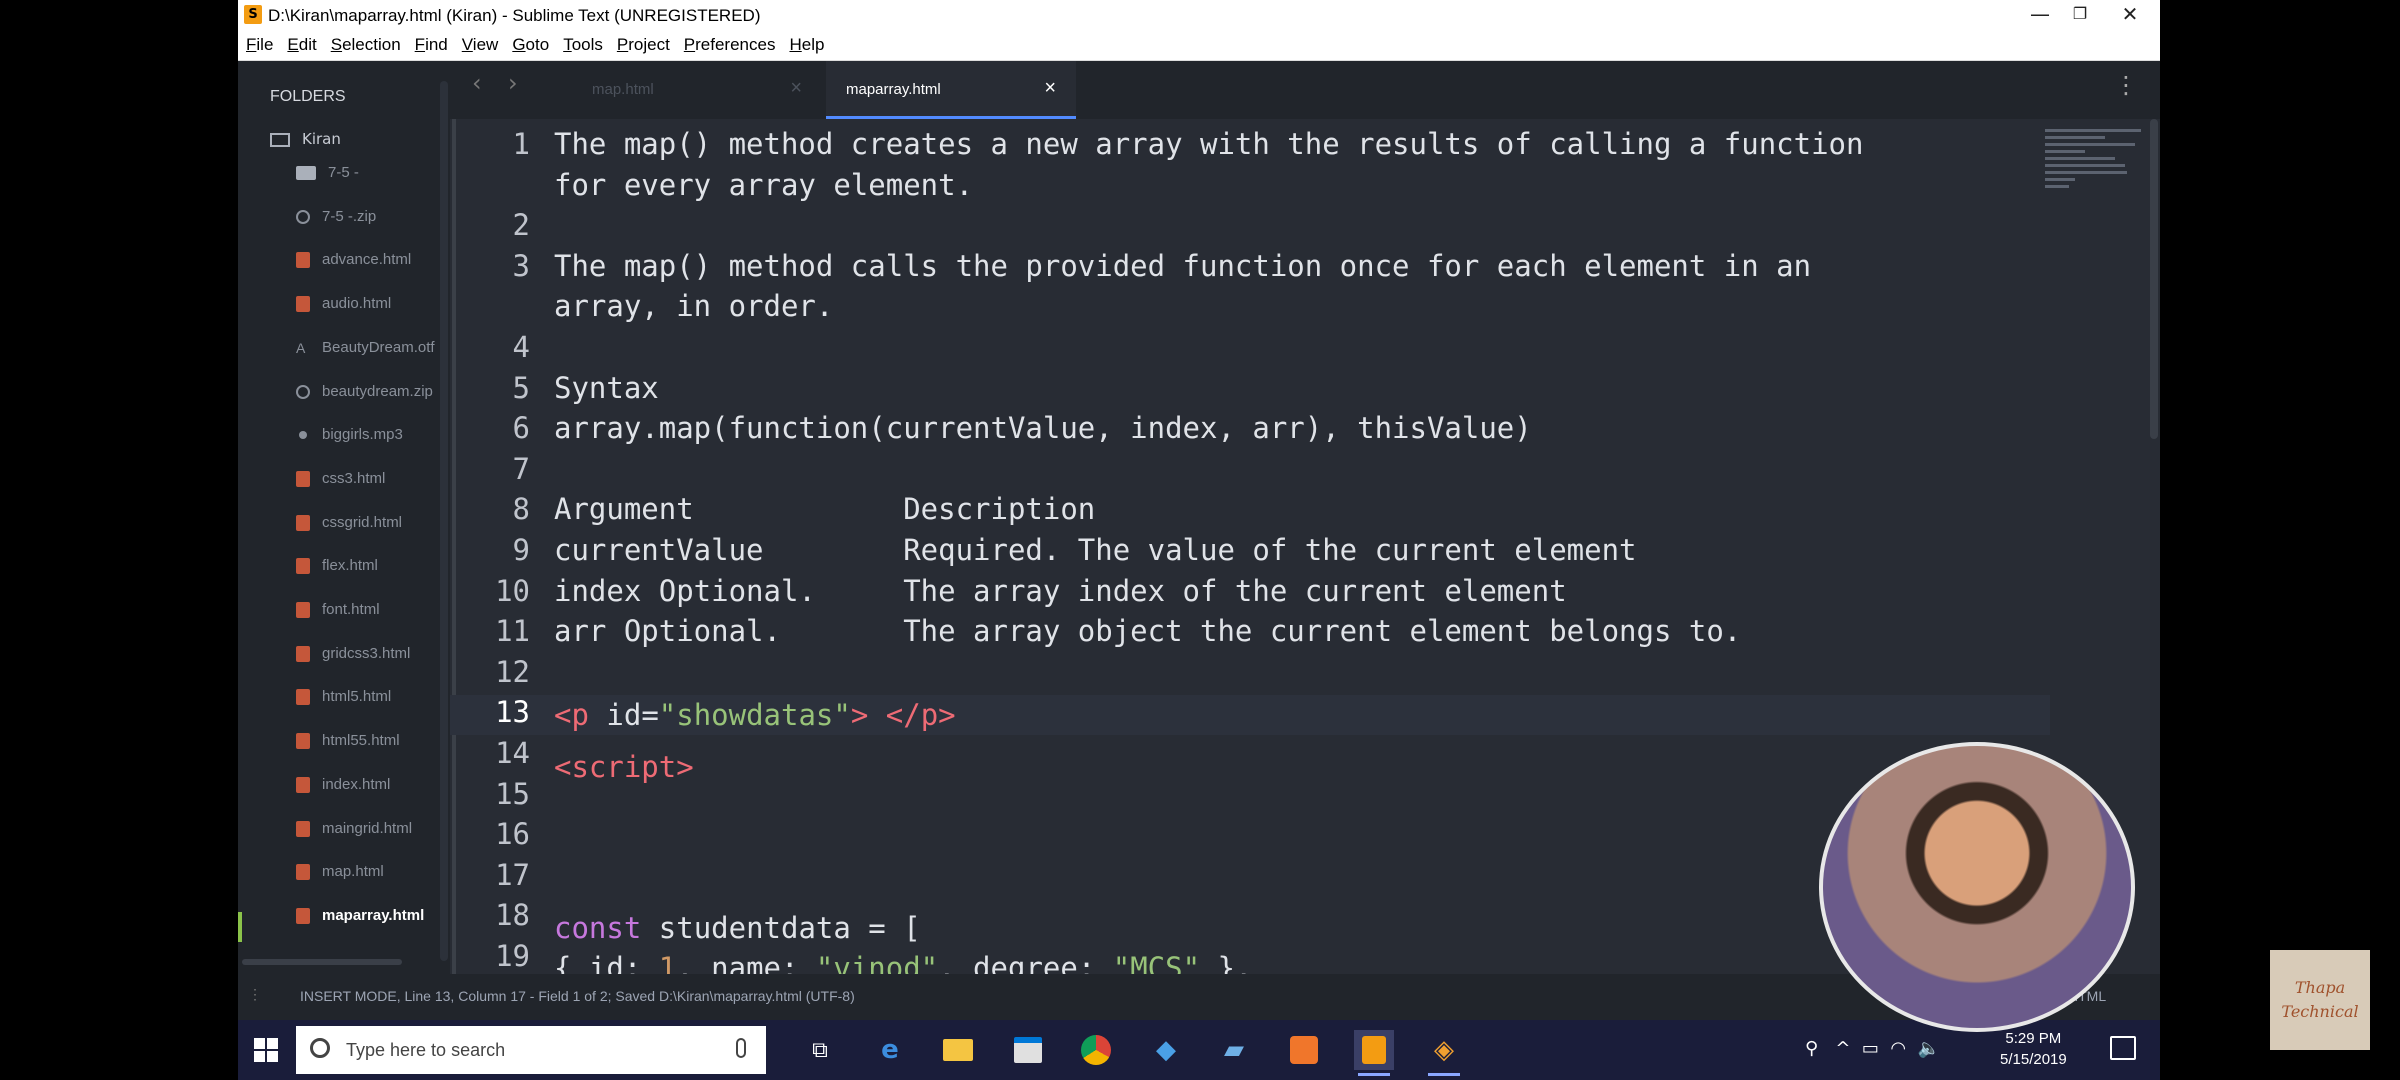 This screenshot has height=1080, width=2400. Describe the element at coordinates (253, 14) in the screenshot. I see `sublime-icon: S` at that location.